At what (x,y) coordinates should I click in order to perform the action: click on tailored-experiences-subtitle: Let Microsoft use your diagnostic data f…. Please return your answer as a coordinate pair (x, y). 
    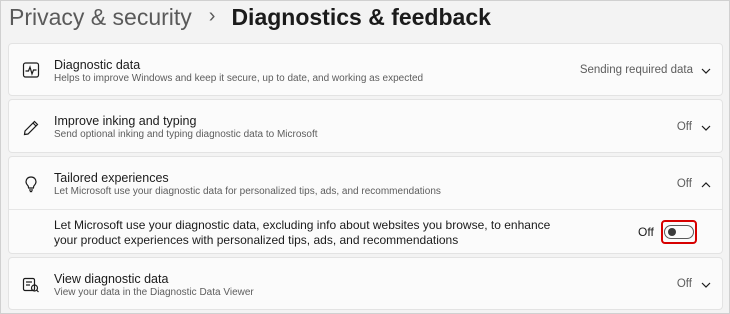
    Looking at the image, I should click on (247, 191).